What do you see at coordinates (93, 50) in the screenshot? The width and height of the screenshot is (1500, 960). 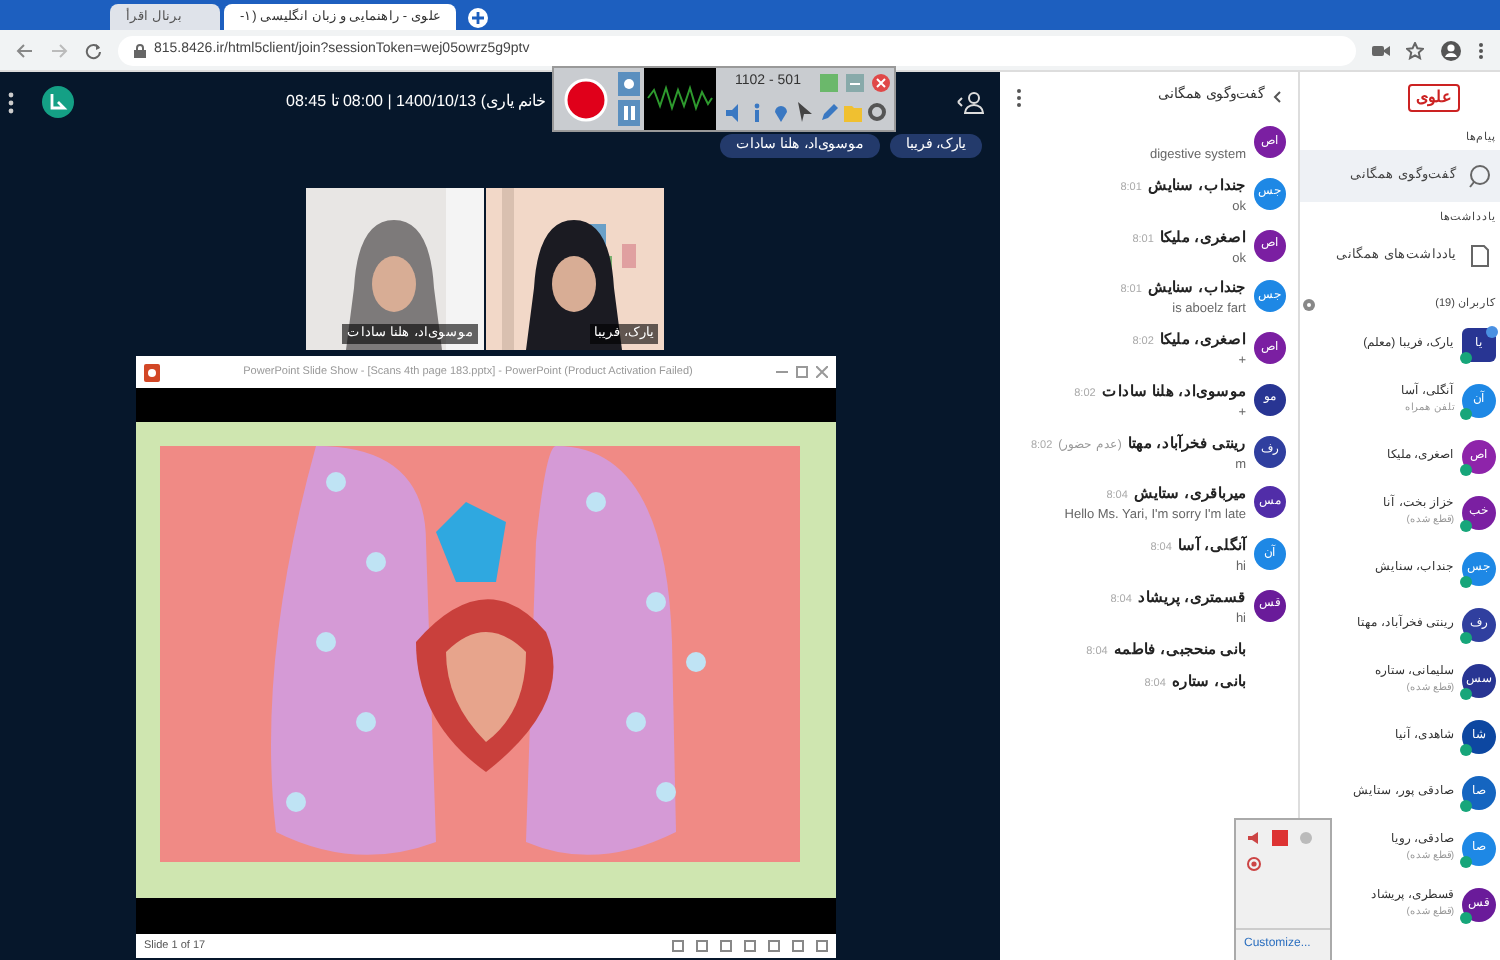 I see `reload-icon` at bounding box center [93, 50].